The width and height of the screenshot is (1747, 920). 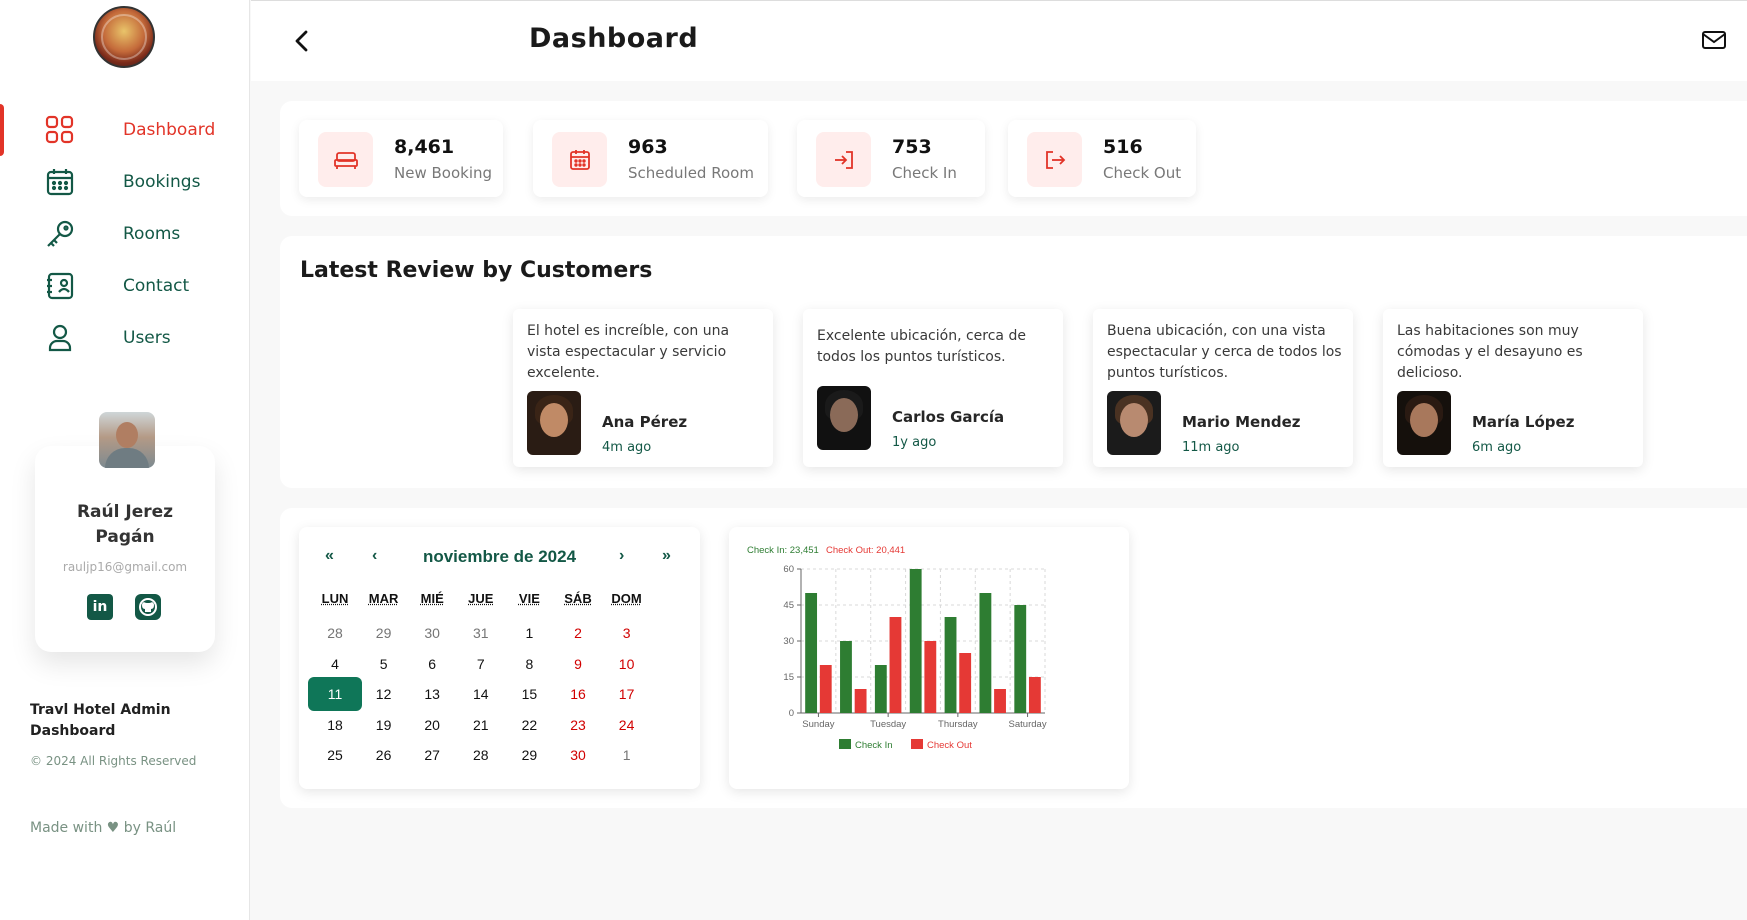 I want to click on avatar, so click(x=127, y=440).